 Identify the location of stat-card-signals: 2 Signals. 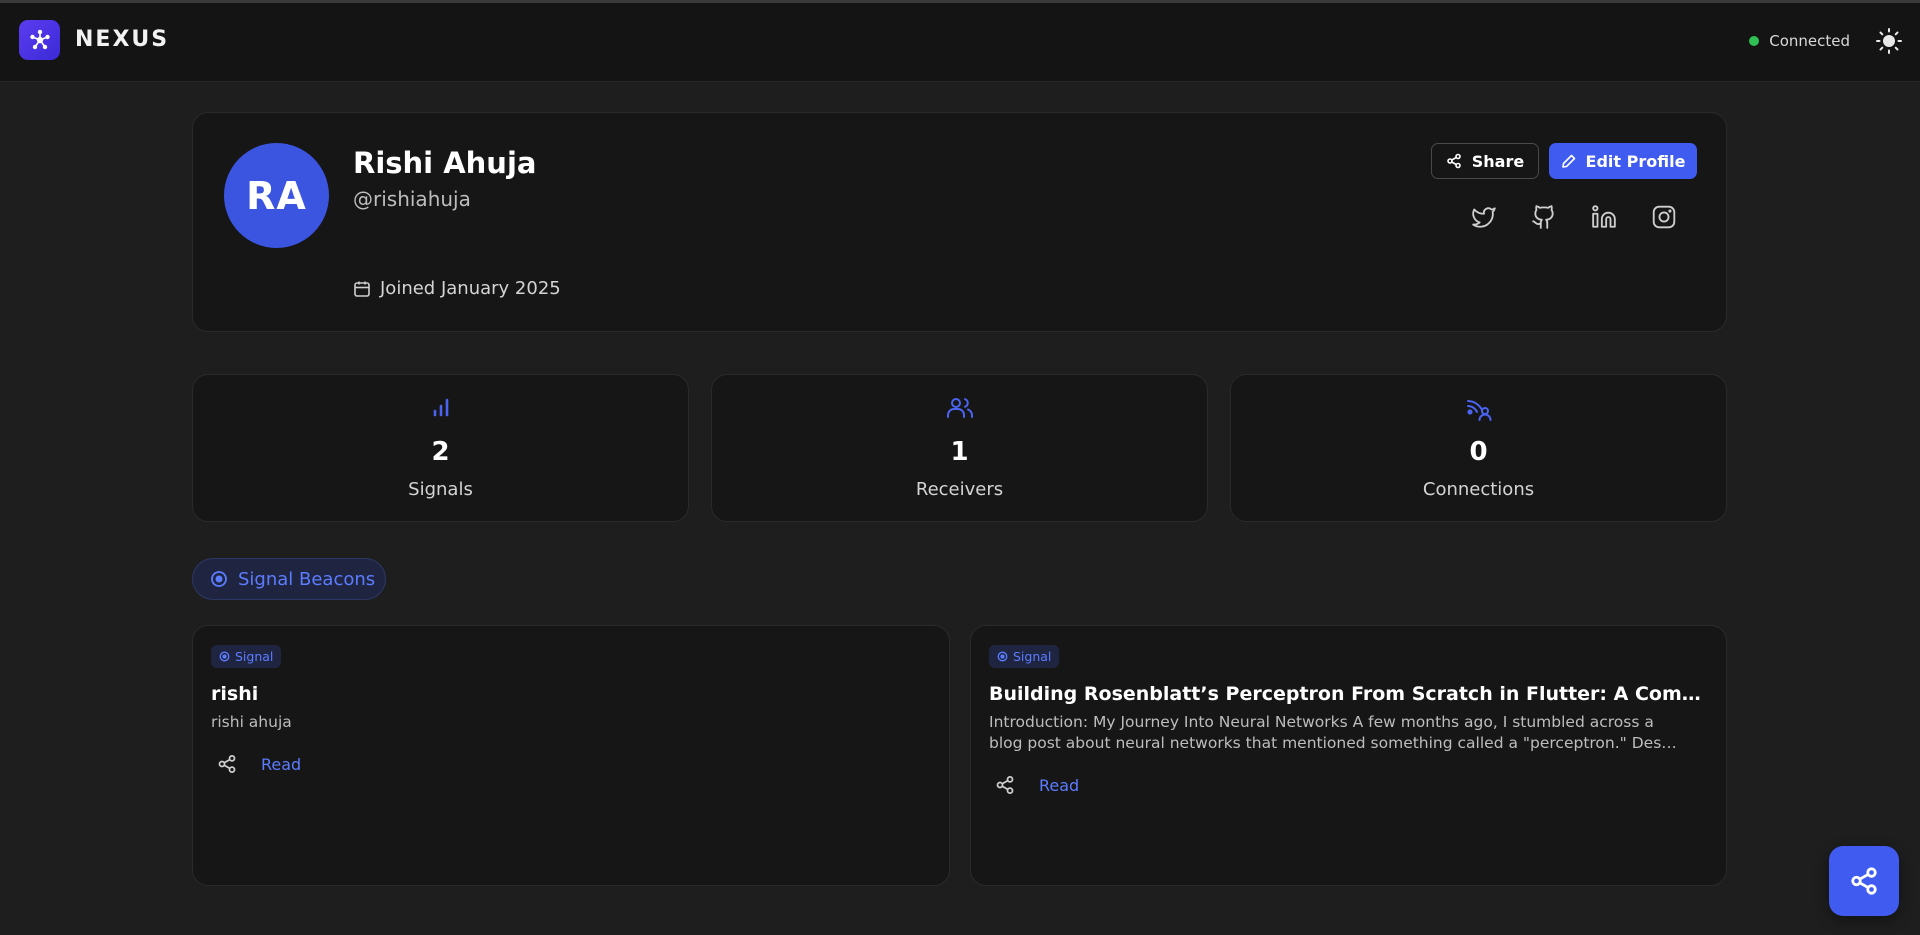
(440, 448).